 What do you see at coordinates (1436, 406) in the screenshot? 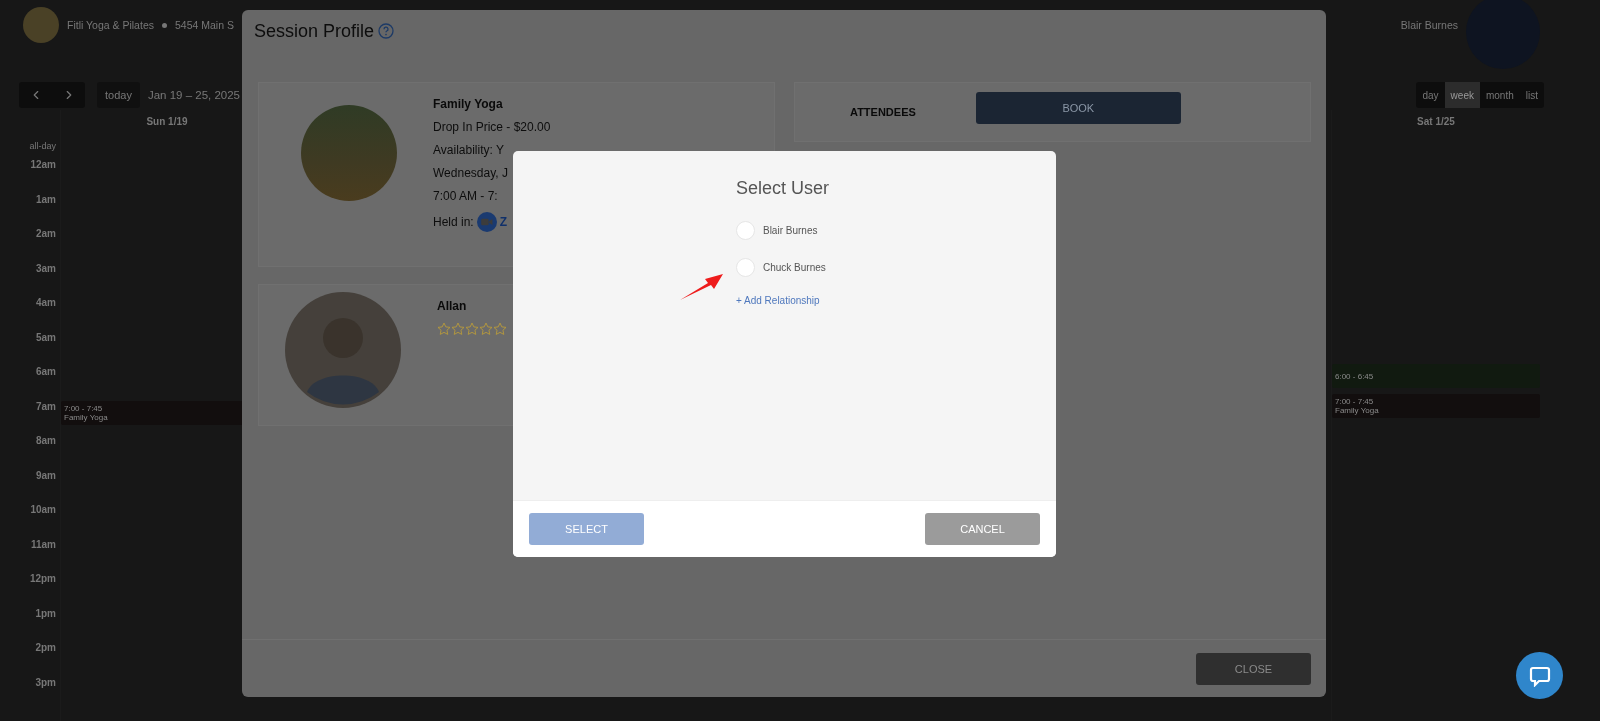
I see `calendar-event: 7:00 - 7:45 Family Yoga` at bounding box center [1436, 406].